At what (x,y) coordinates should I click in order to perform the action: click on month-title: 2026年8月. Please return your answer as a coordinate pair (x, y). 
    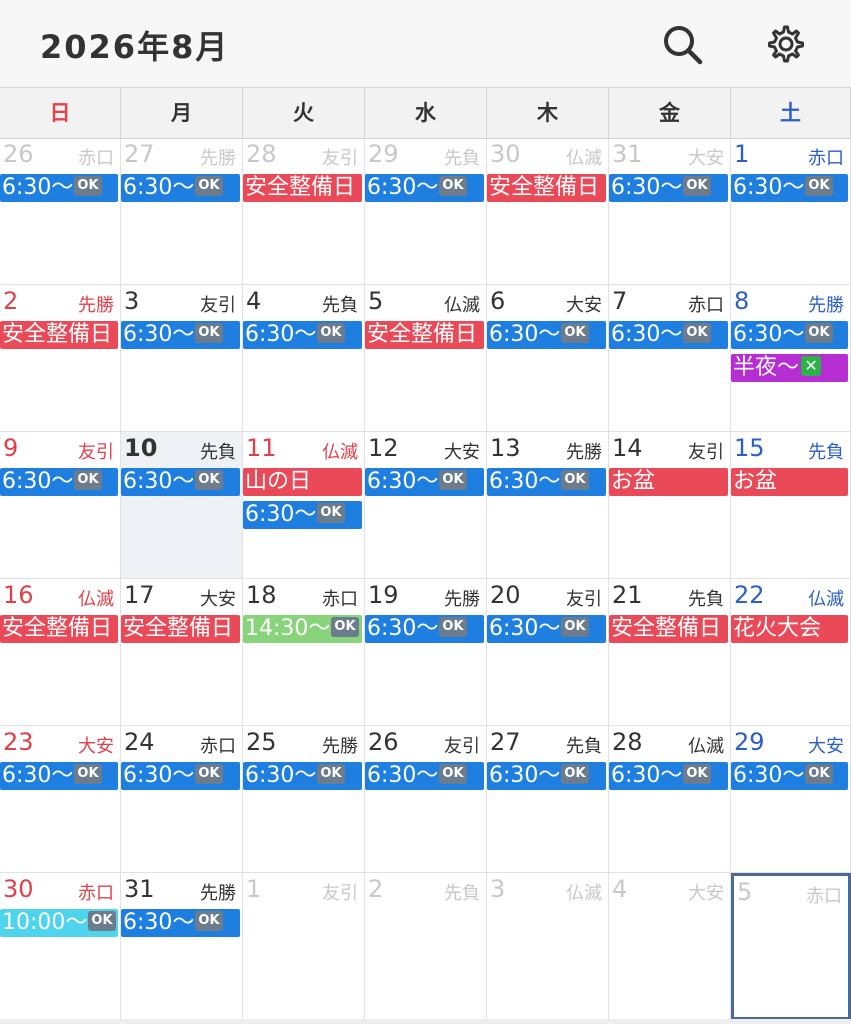
    Looking at the image, I should click on (134, 45).